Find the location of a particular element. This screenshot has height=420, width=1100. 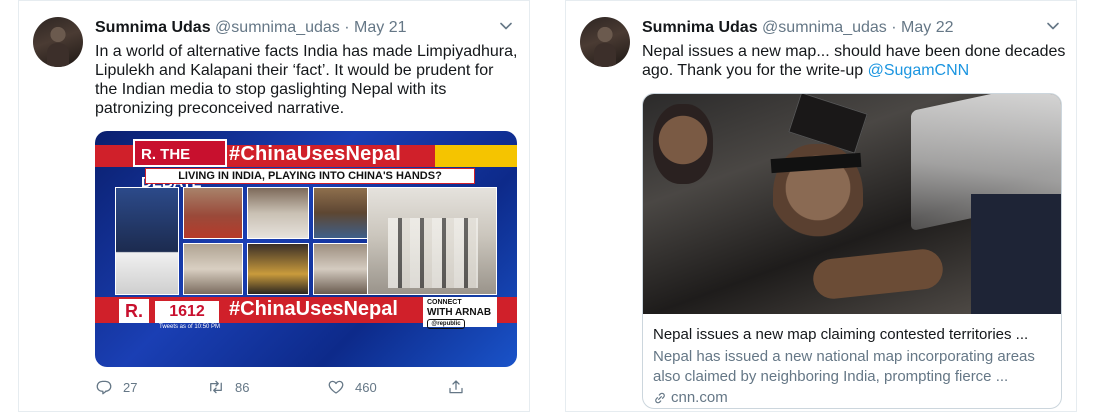

retweet-count: 86 is located at coordinates (242, 387).